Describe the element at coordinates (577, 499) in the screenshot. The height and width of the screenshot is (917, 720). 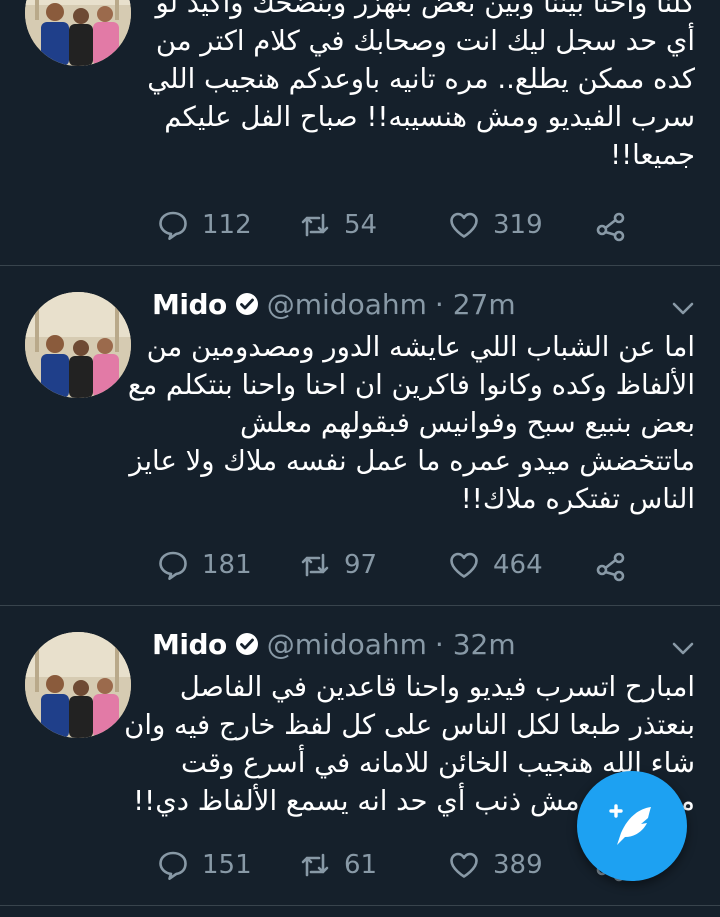
I see `tweet-text-line: الناس تفتكره ملاك!!` at that location.